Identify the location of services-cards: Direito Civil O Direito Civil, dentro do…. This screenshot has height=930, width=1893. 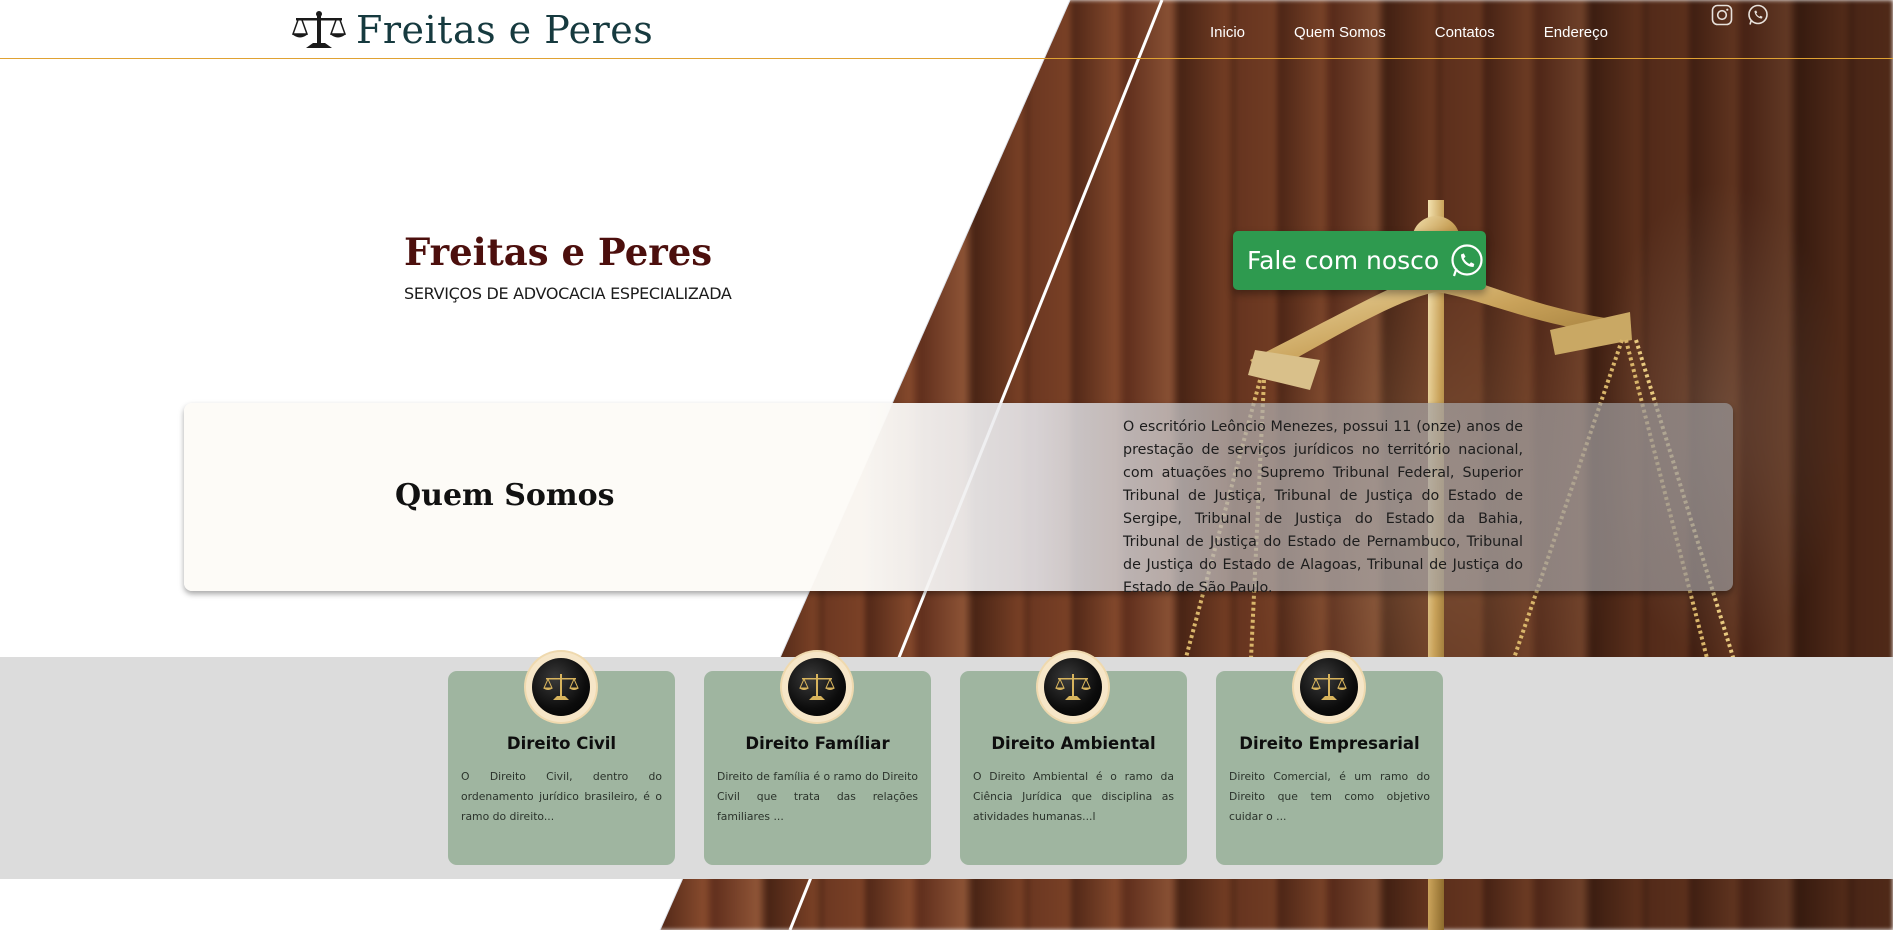
(945, 758).